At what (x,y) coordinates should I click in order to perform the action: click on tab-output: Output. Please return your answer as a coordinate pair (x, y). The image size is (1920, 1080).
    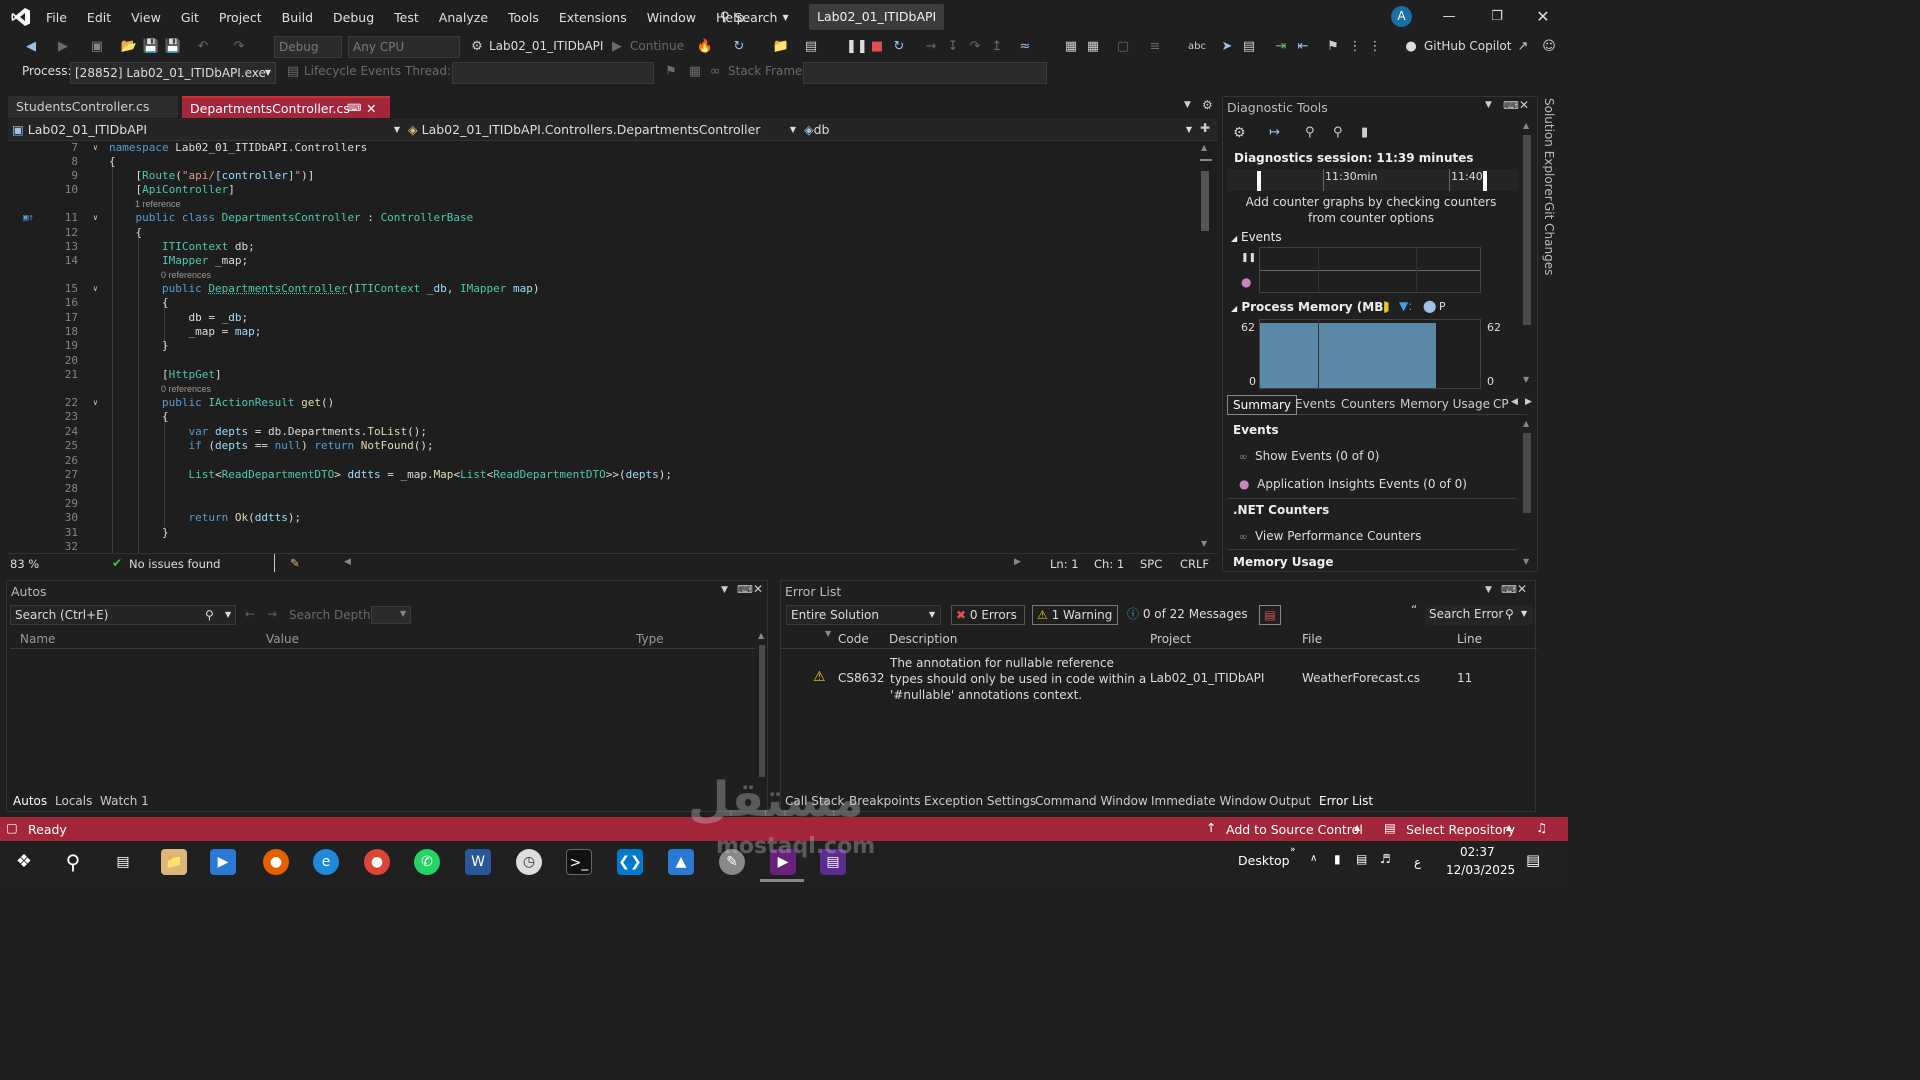
    Looking at the image, I should click on (1290, 801).